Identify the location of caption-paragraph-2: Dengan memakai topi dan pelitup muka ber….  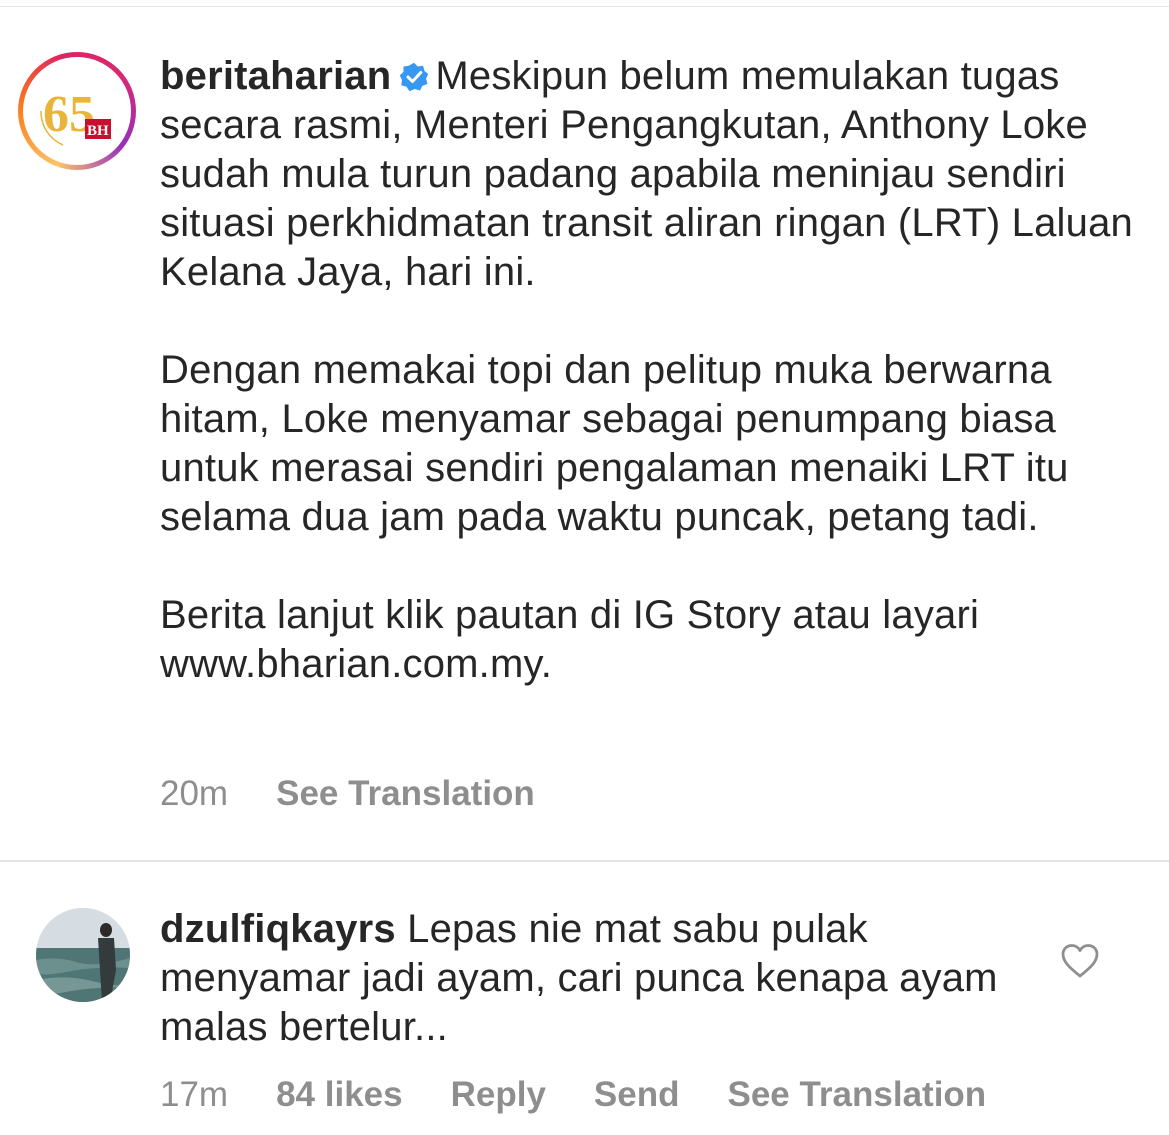
(620, 443).